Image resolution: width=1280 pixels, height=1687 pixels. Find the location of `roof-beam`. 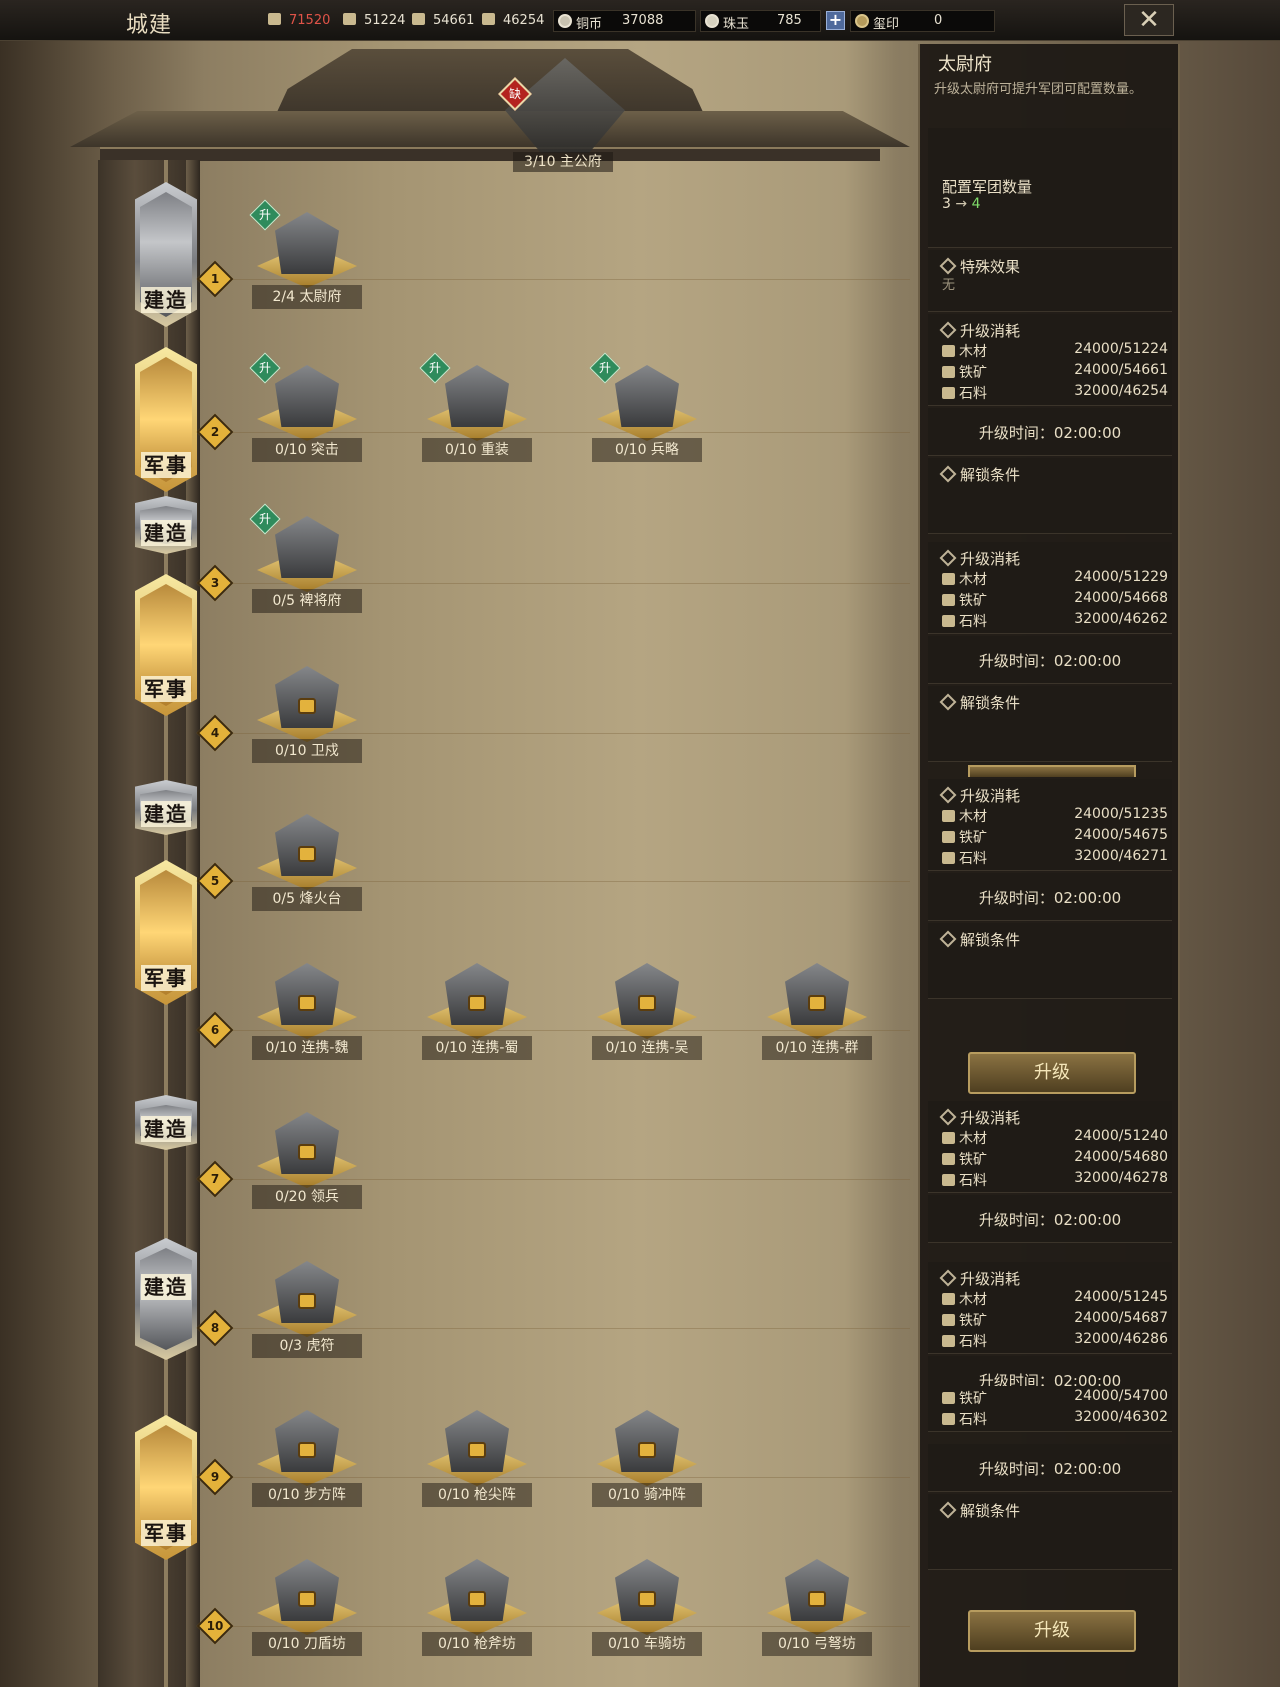

roof-beam is located at coordinates (490, 154).